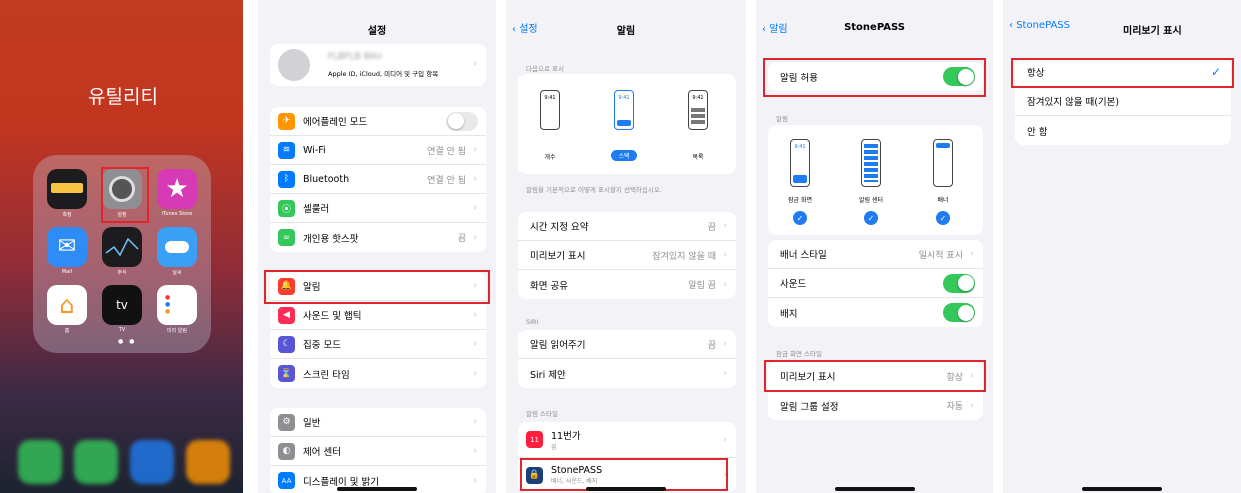 Image resolution: width=1241 pixels, height=493 pixels. What do you see at coordinates (875, 254) in the screenshot?
I see `banner-style-row: 배너 스타일 일시적 표시 ›` at bounding box center [875, 254].